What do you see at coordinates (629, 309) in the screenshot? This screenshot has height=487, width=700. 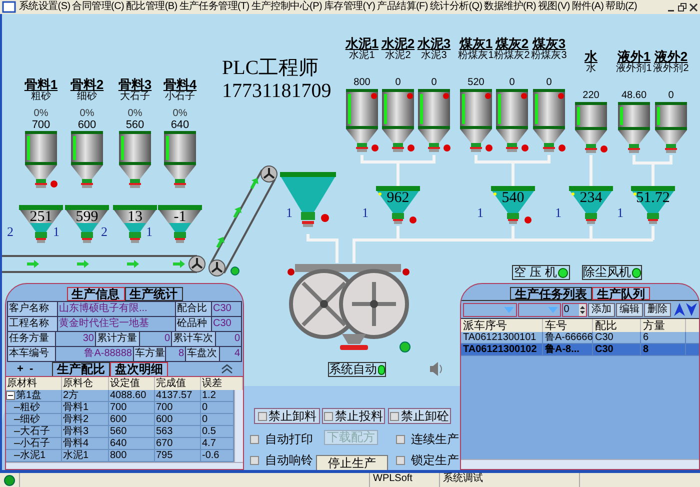 I see `toolbar-button: 编辑` at bounding box center [629, 309].